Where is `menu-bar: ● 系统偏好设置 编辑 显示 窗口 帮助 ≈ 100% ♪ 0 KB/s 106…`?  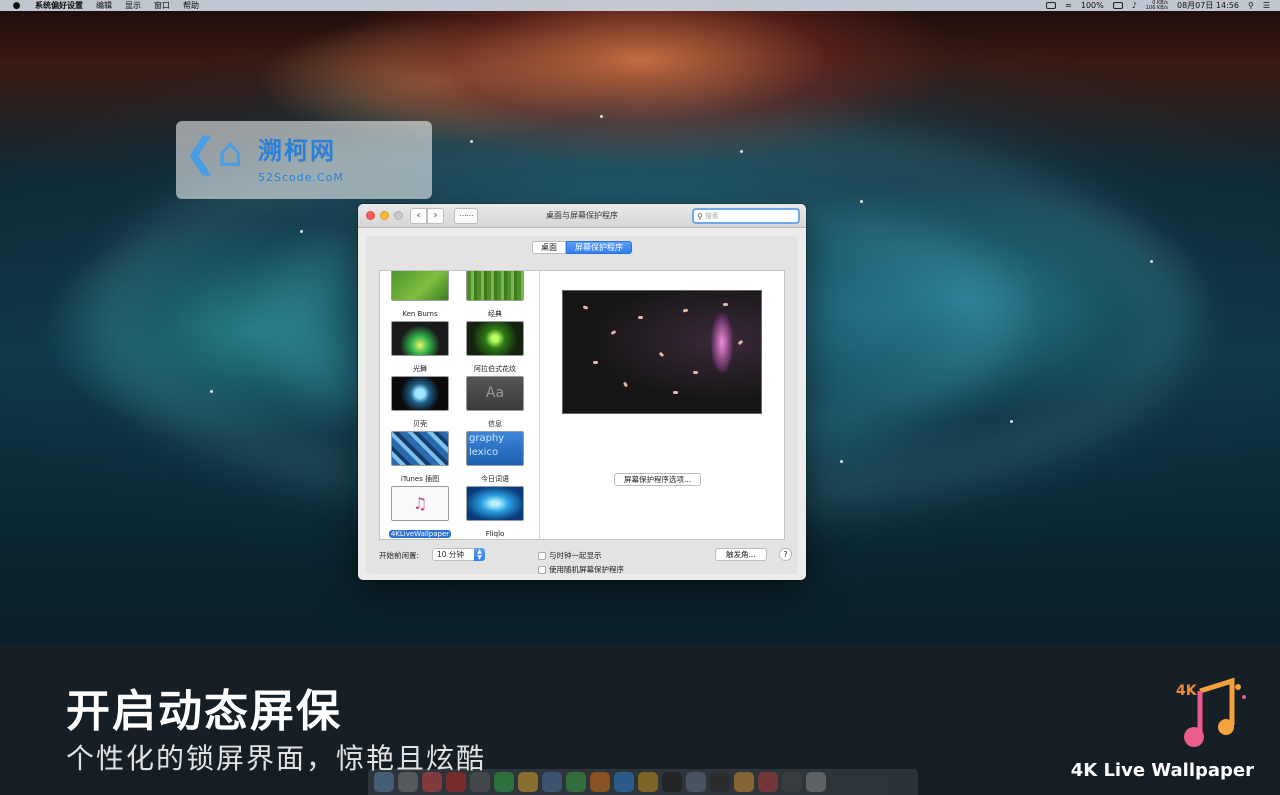 menu-bar: ● 系统偏好设置 编辑 显示 窗口 帮助 ≈ 100% ♪ 0 KB/s 106… is located at coordinates (640, 5).